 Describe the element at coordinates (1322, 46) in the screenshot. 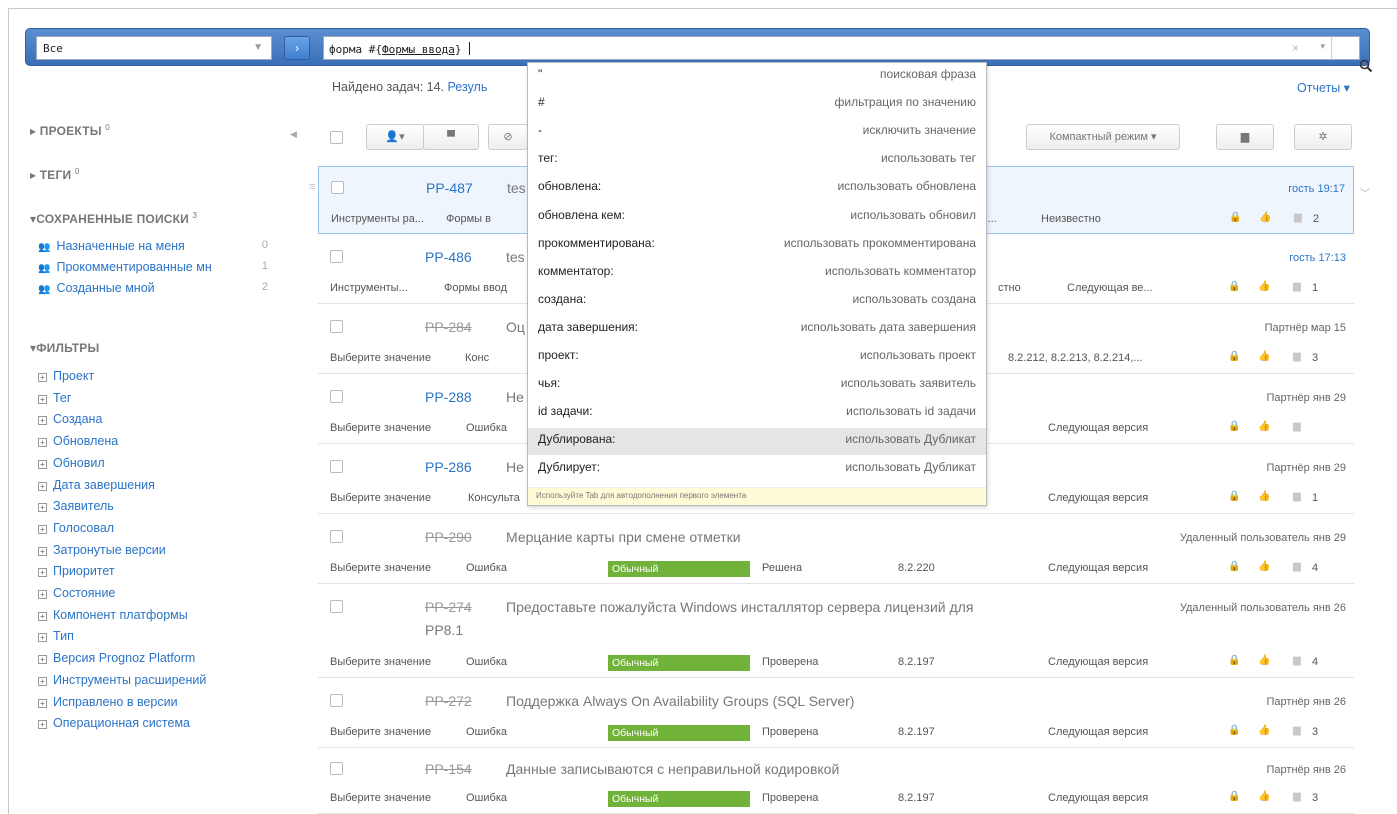

I see `chevron-down-icon: ▾` at that location.